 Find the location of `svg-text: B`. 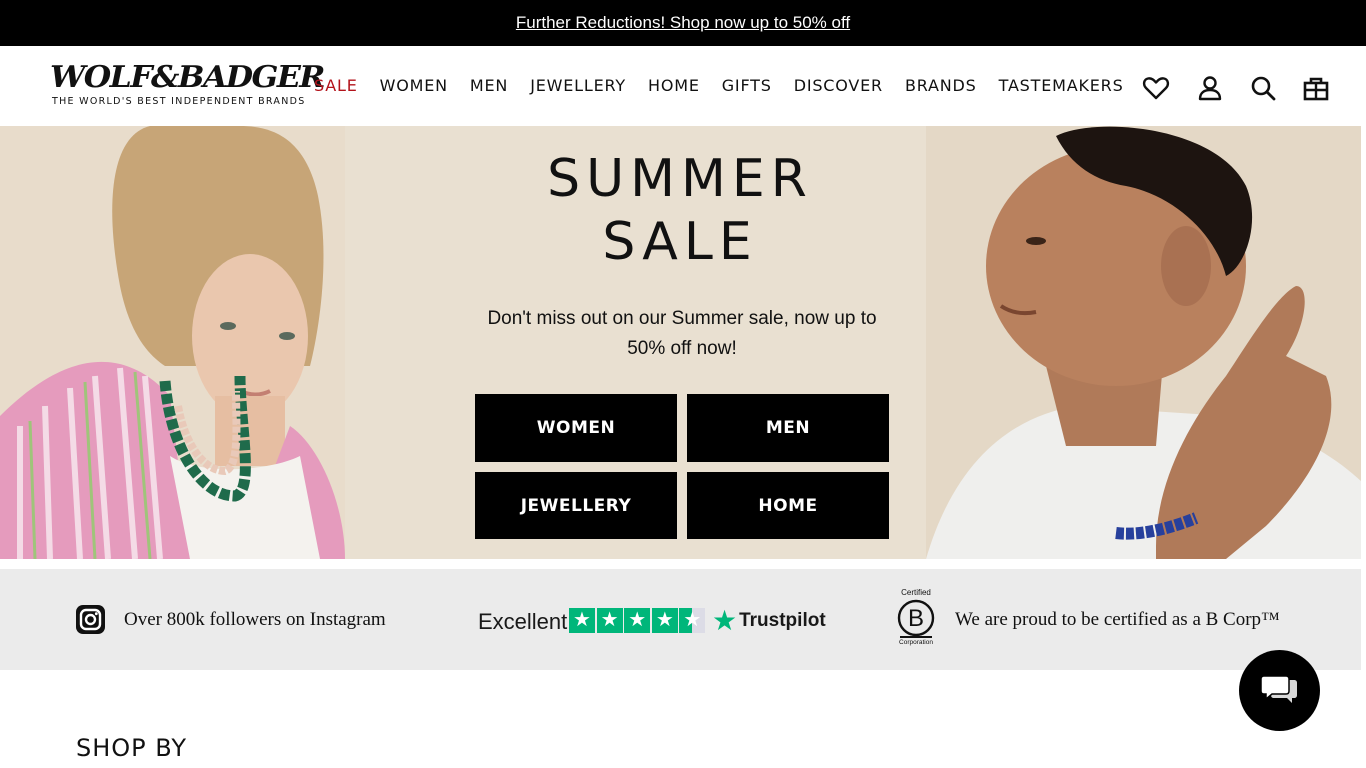

svg-text: B is located at coordinates (916, 618).